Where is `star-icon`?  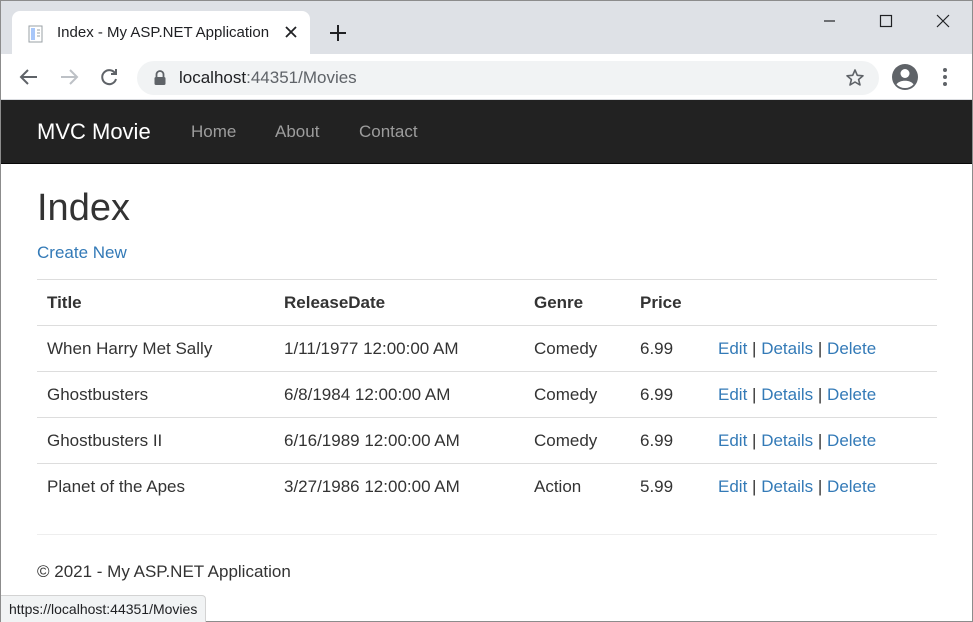 star-icon is located at coordinates (855, 78).